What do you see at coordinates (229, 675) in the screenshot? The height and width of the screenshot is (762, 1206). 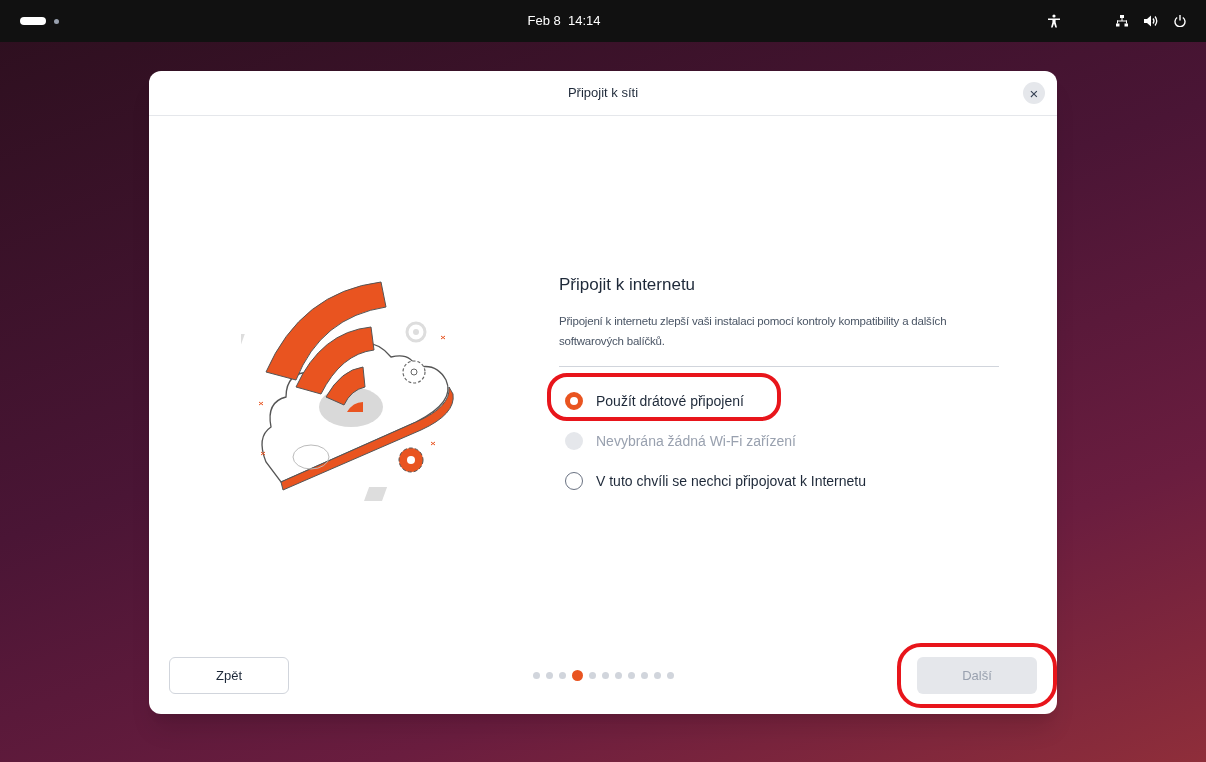 I see `back-button: Zpět` at bounding box center [229, 675].